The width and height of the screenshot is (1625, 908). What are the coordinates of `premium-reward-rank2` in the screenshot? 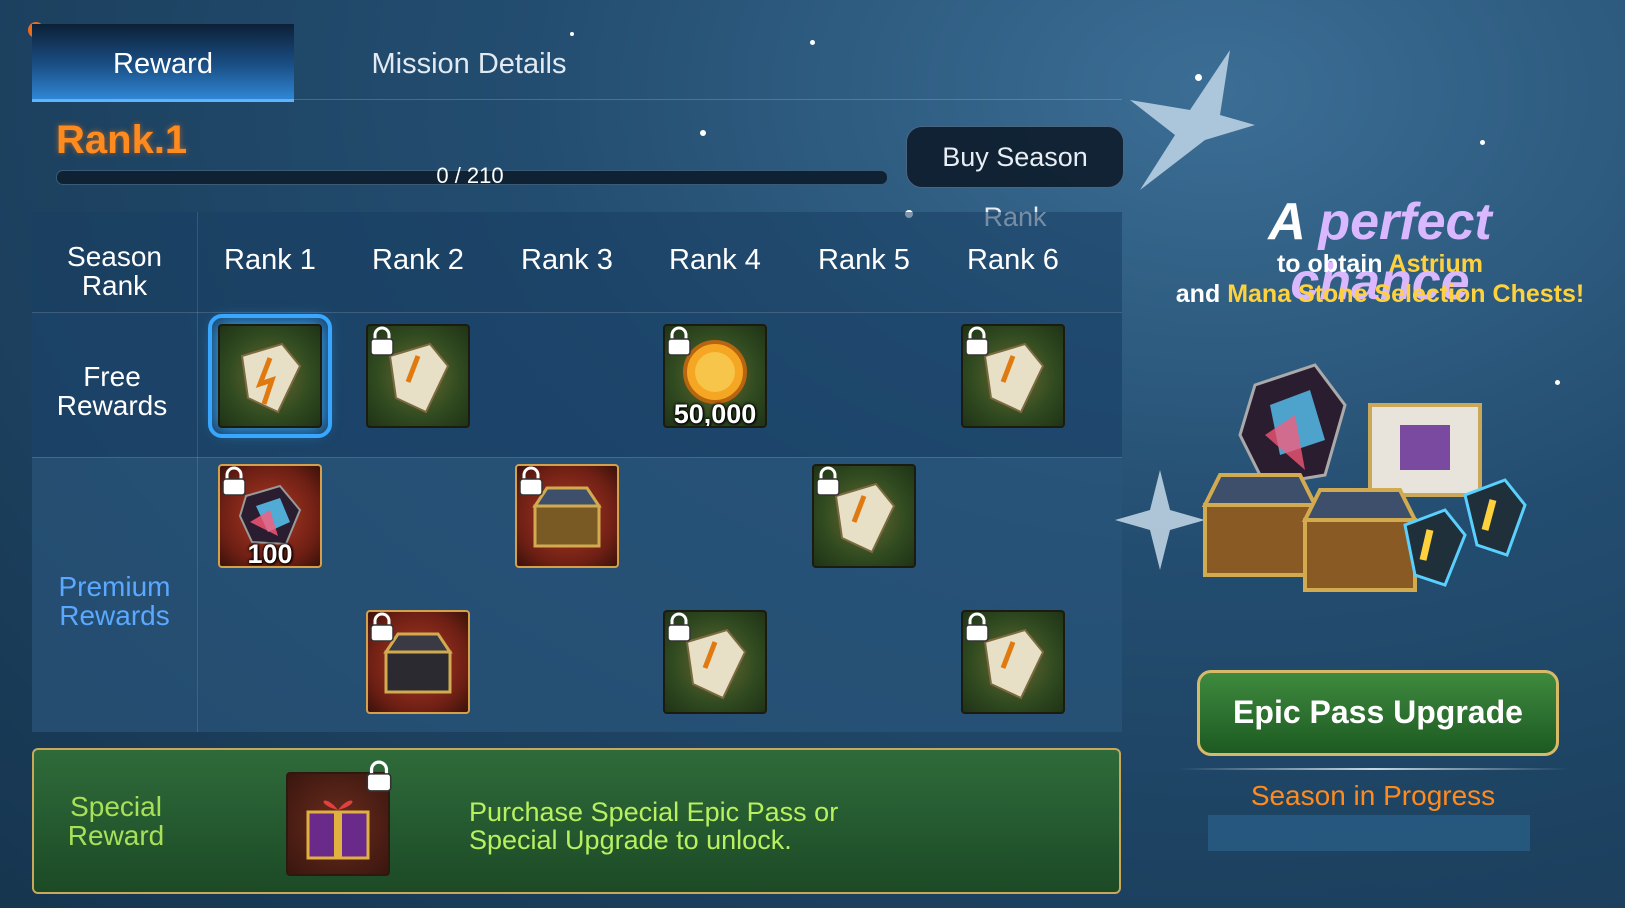 It's located at (418, 662).